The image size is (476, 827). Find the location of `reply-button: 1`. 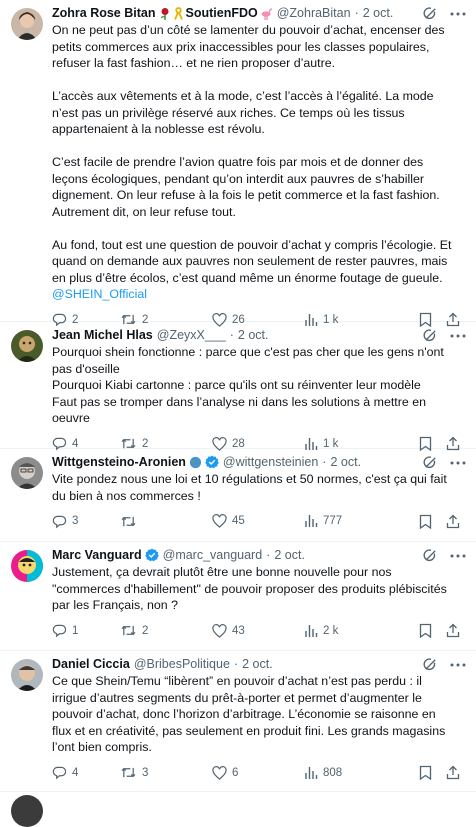

reply-button: 1 is located at coordinates (86, 630).